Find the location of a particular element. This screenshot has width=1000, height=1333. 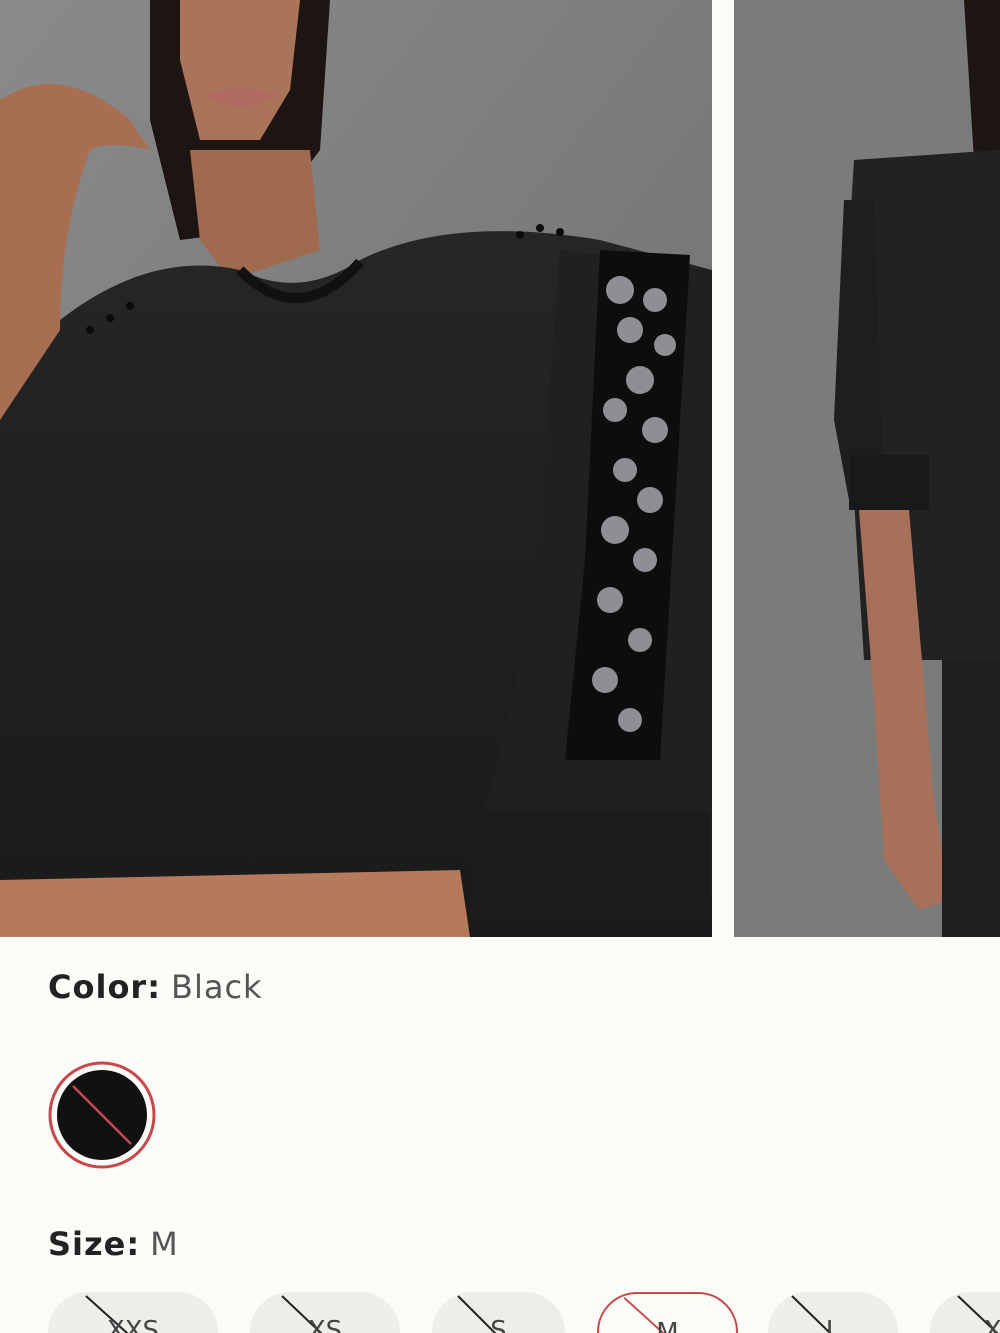

size-option-label: XS is located at coordinates (325, 1324).